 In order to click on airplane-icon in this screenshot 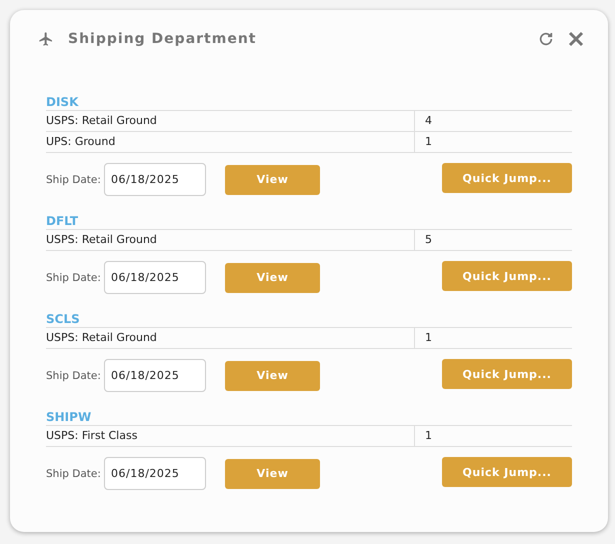, I will do `click(46, 39)`.